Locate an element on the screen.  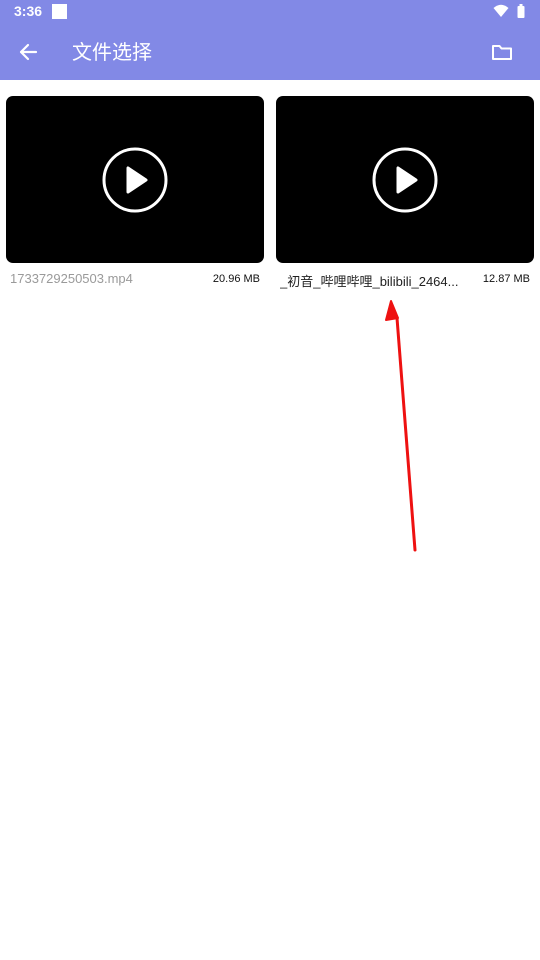
wifi-icon is located at coordinates (501, 10).